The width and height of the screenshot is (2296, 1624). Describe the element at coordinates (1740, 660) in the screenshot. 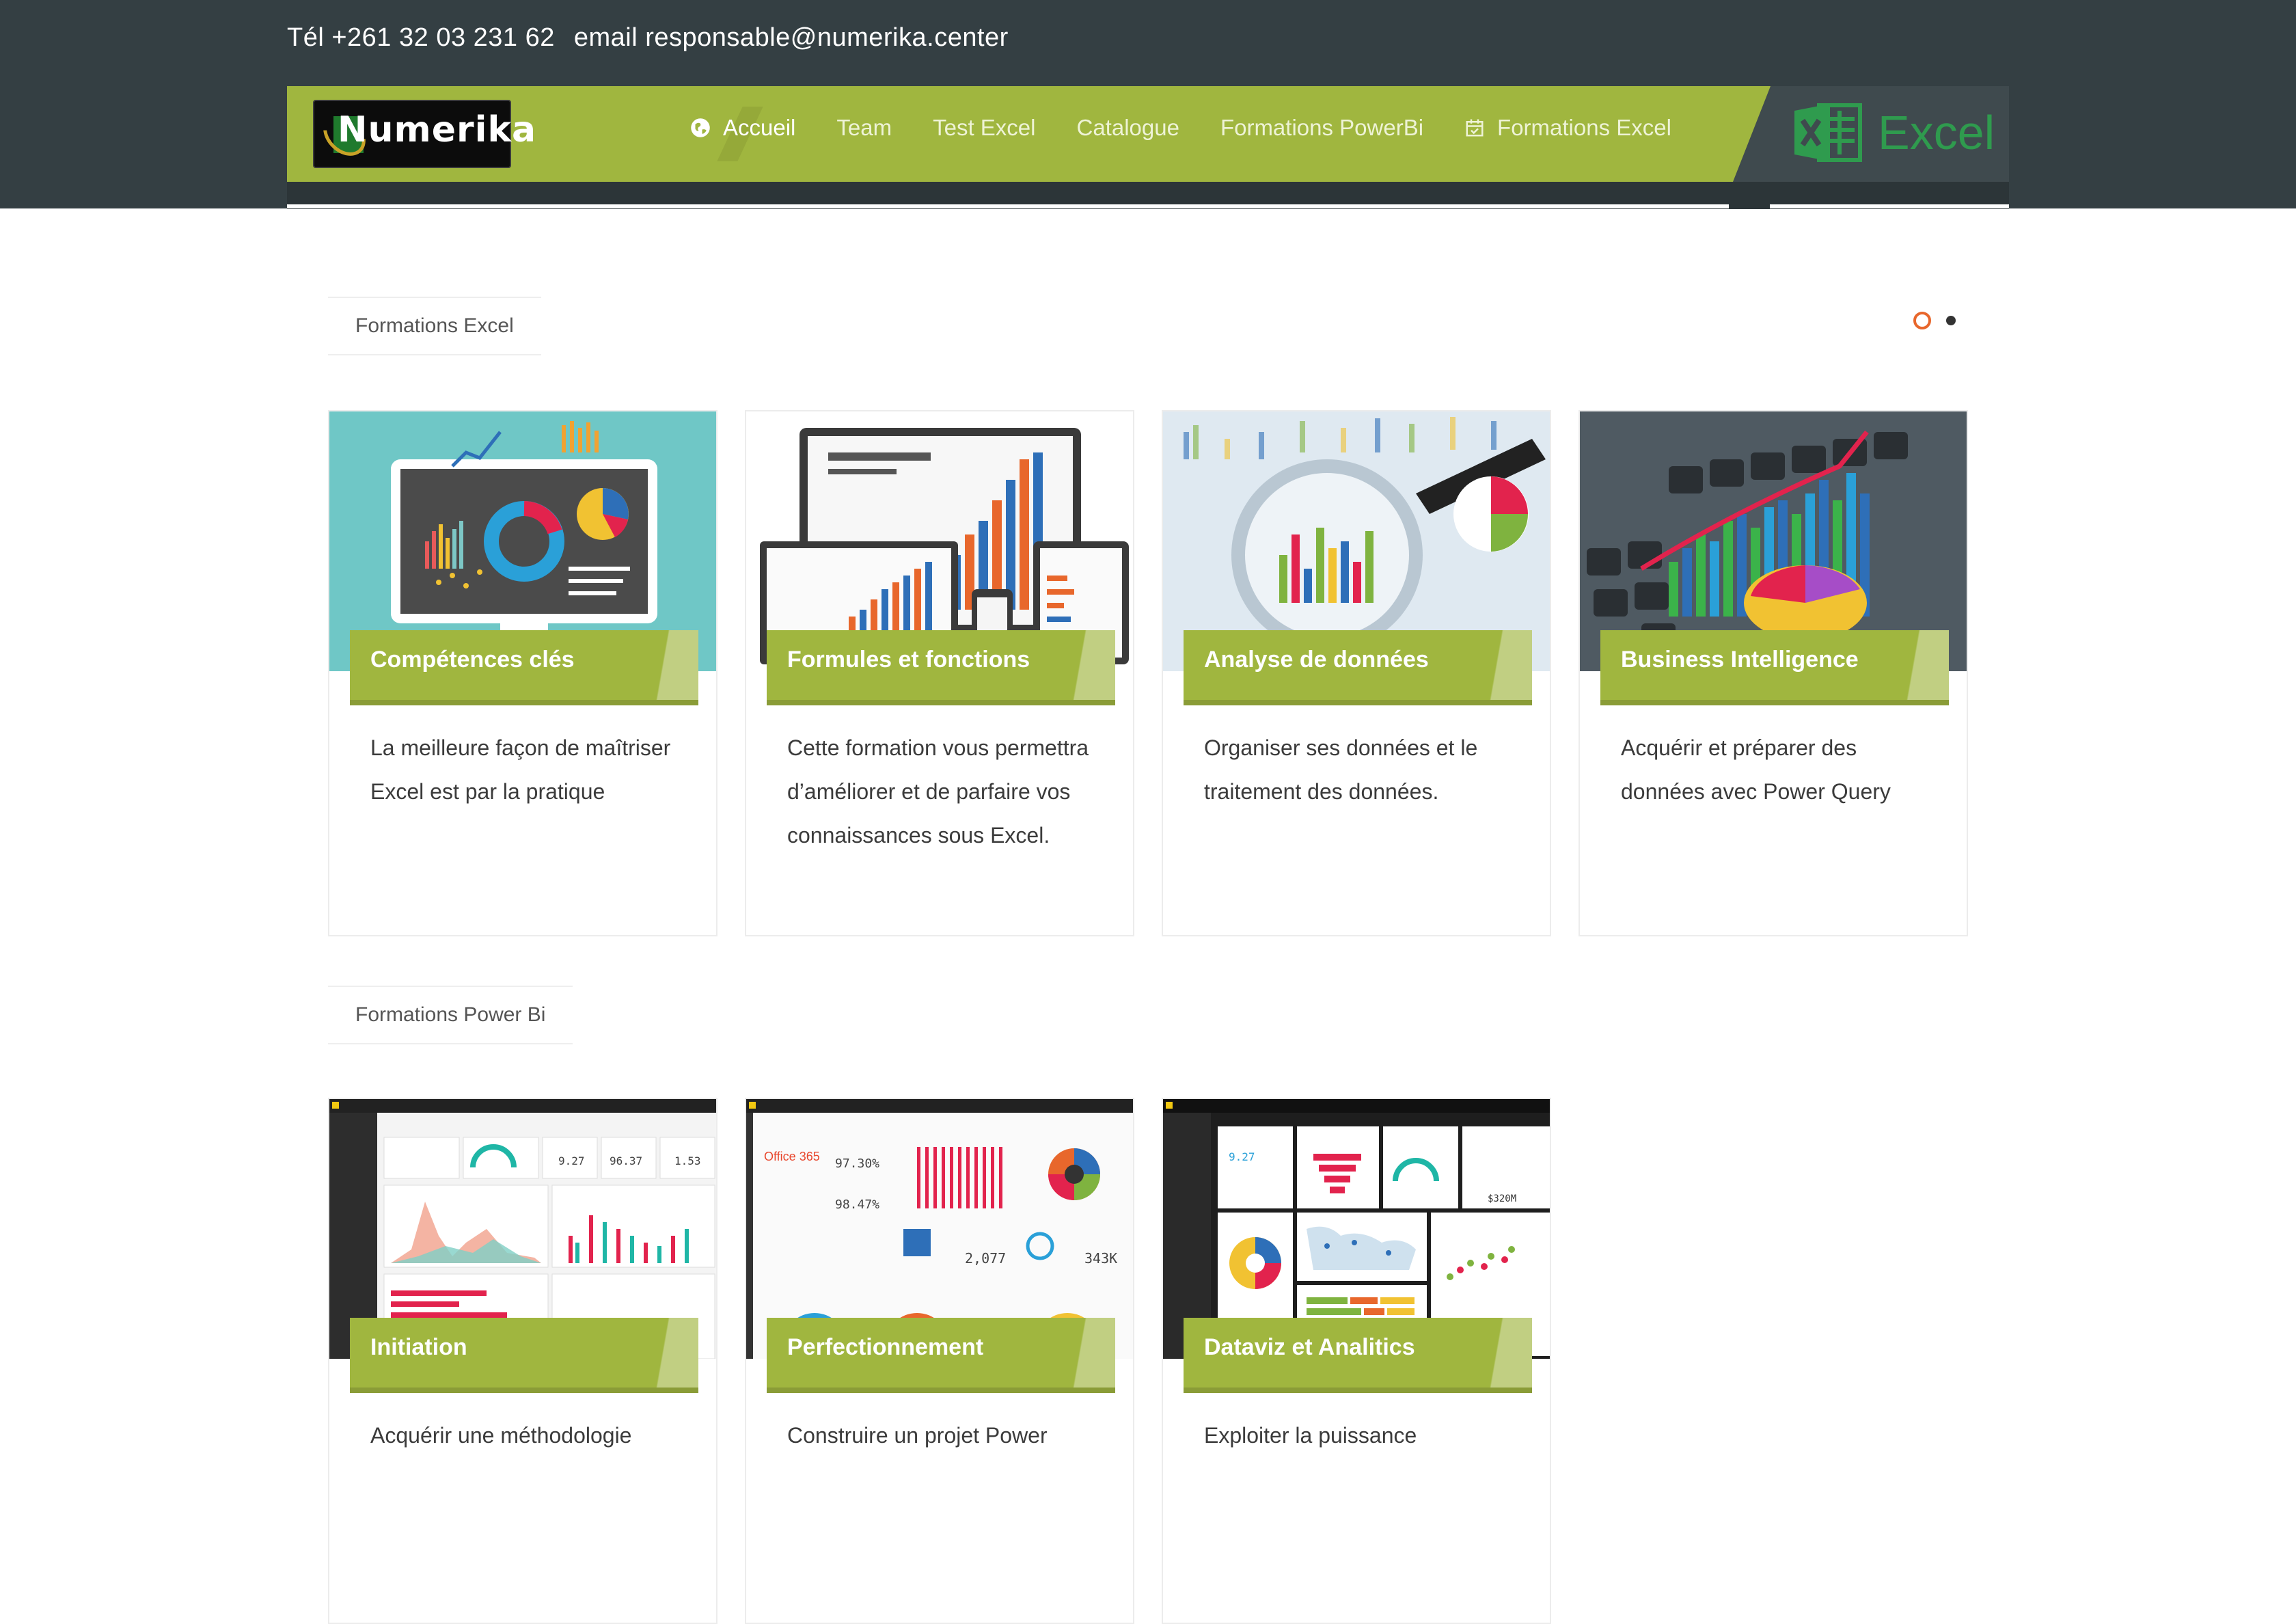

I see `card-title: Business Intelligence` at that location.